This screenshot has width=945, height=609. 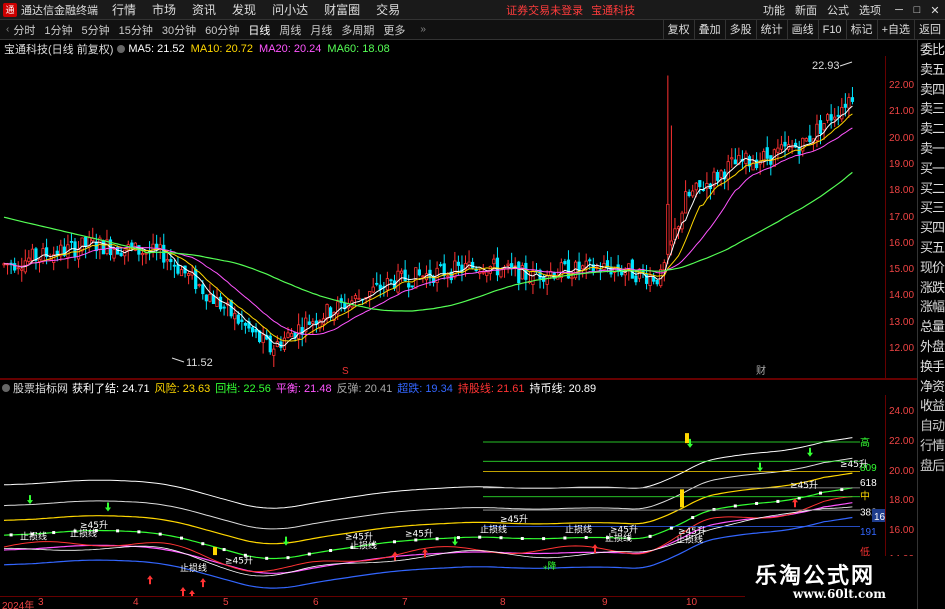 What do you see at coordinates (179, 30) in the screenshot?
I see `period-30min: 30分钟` at bounding box center [179, 30].